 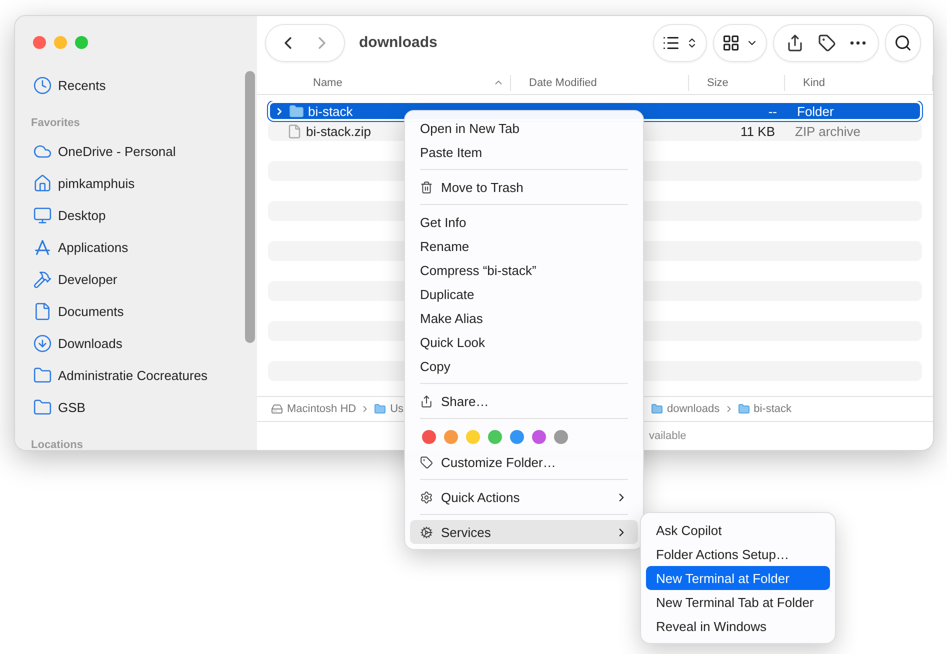 I want to click on group-button, so click(x=740, y=43).